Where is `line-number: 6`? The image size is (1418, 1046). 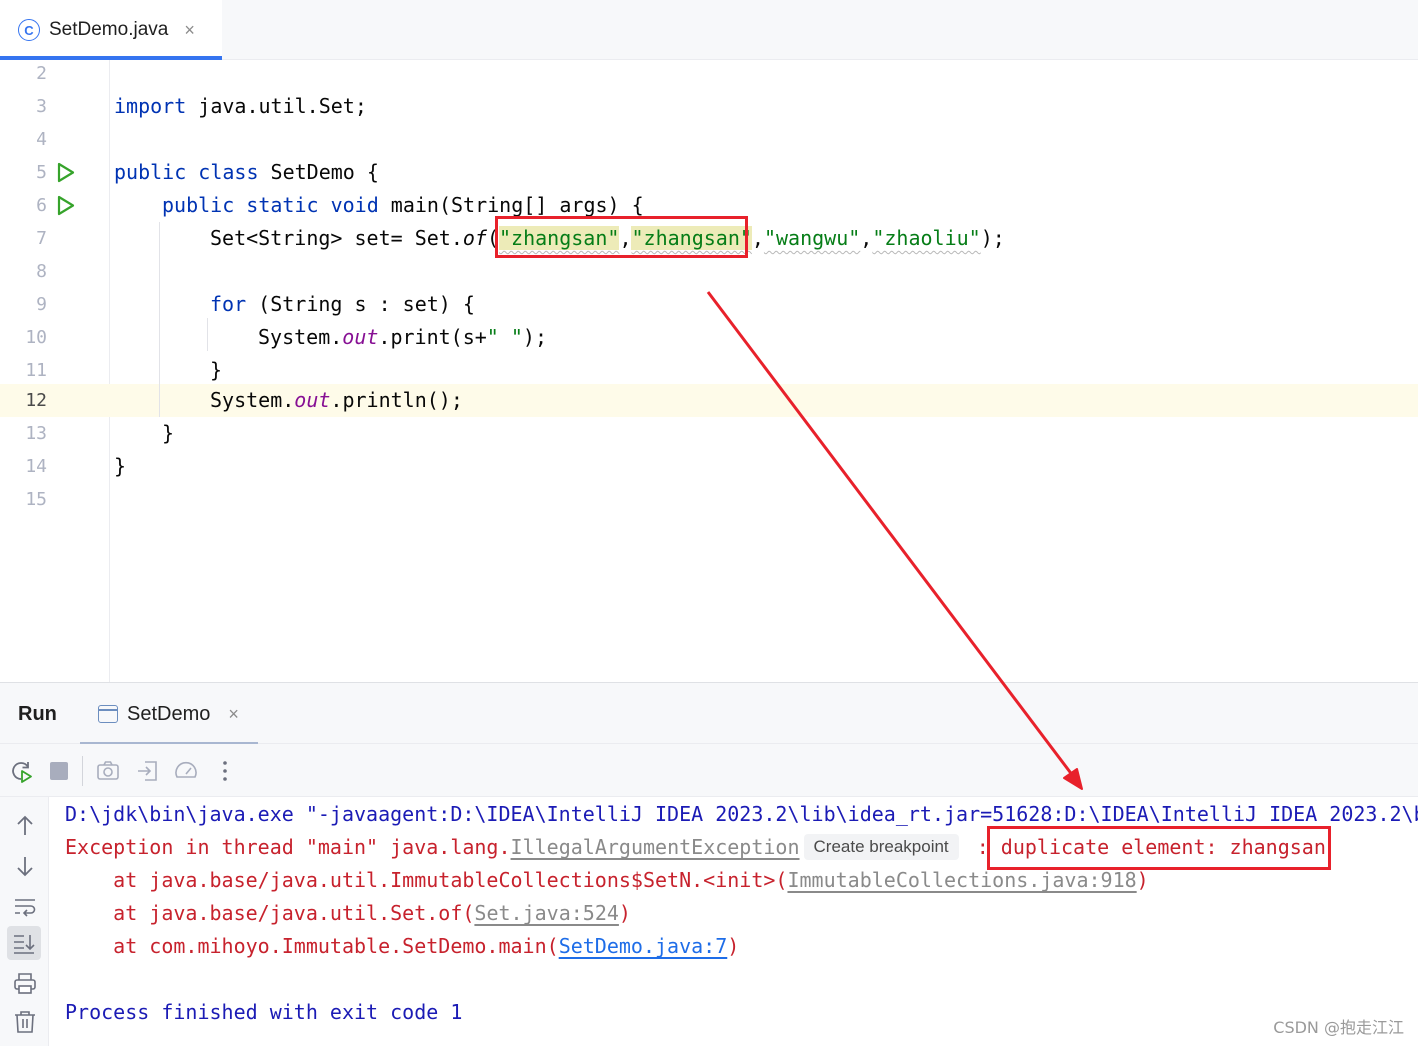
line-number: 6 is located at coordinates (41, 205).